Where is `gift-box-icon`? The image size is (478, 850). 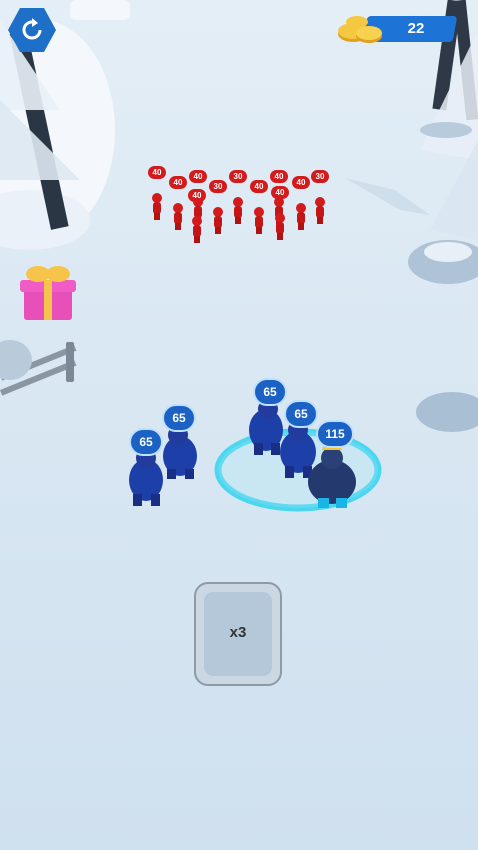 gift-box-icon is located at coordinates (47, 293).